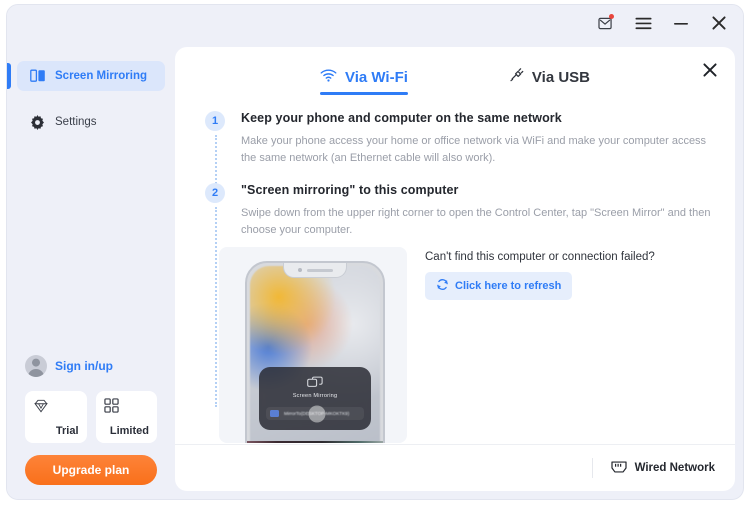 The width and height of the screenshot is (750, 505). What do you see at coordinates (76, 122) in the screenshot?
I see `sidebar-item-label: Settings` at bounding box center [76, 122].